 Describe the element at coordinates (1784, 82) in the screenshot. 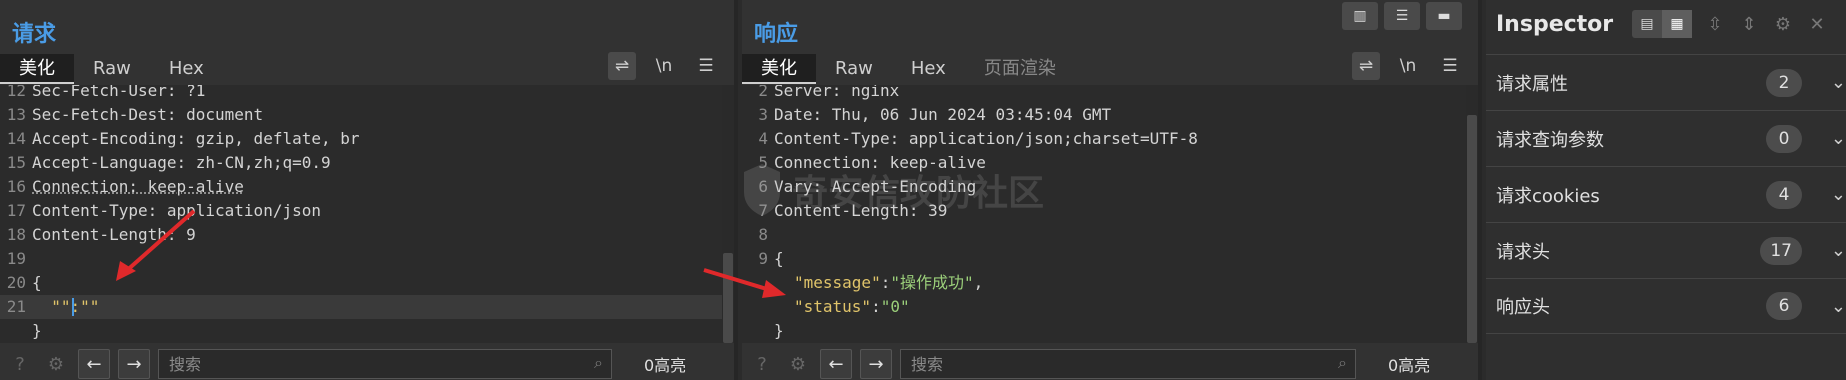

I see `count-badge: 2` at that location.